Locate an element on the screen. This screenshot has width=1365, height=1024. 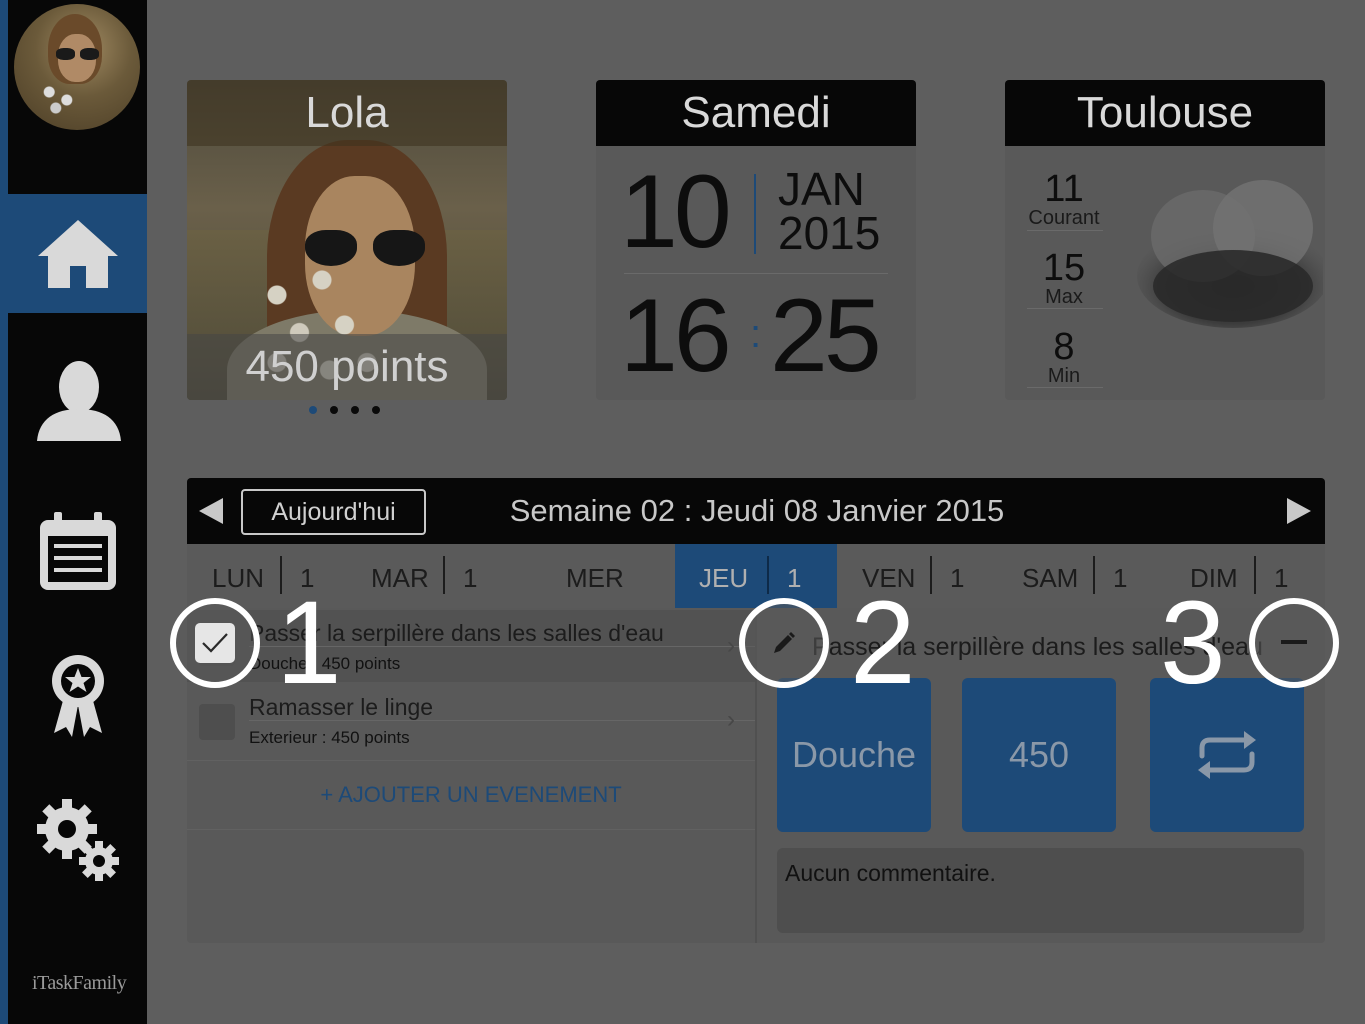
sidebar-item-settings is located at coordinates (77, 840).